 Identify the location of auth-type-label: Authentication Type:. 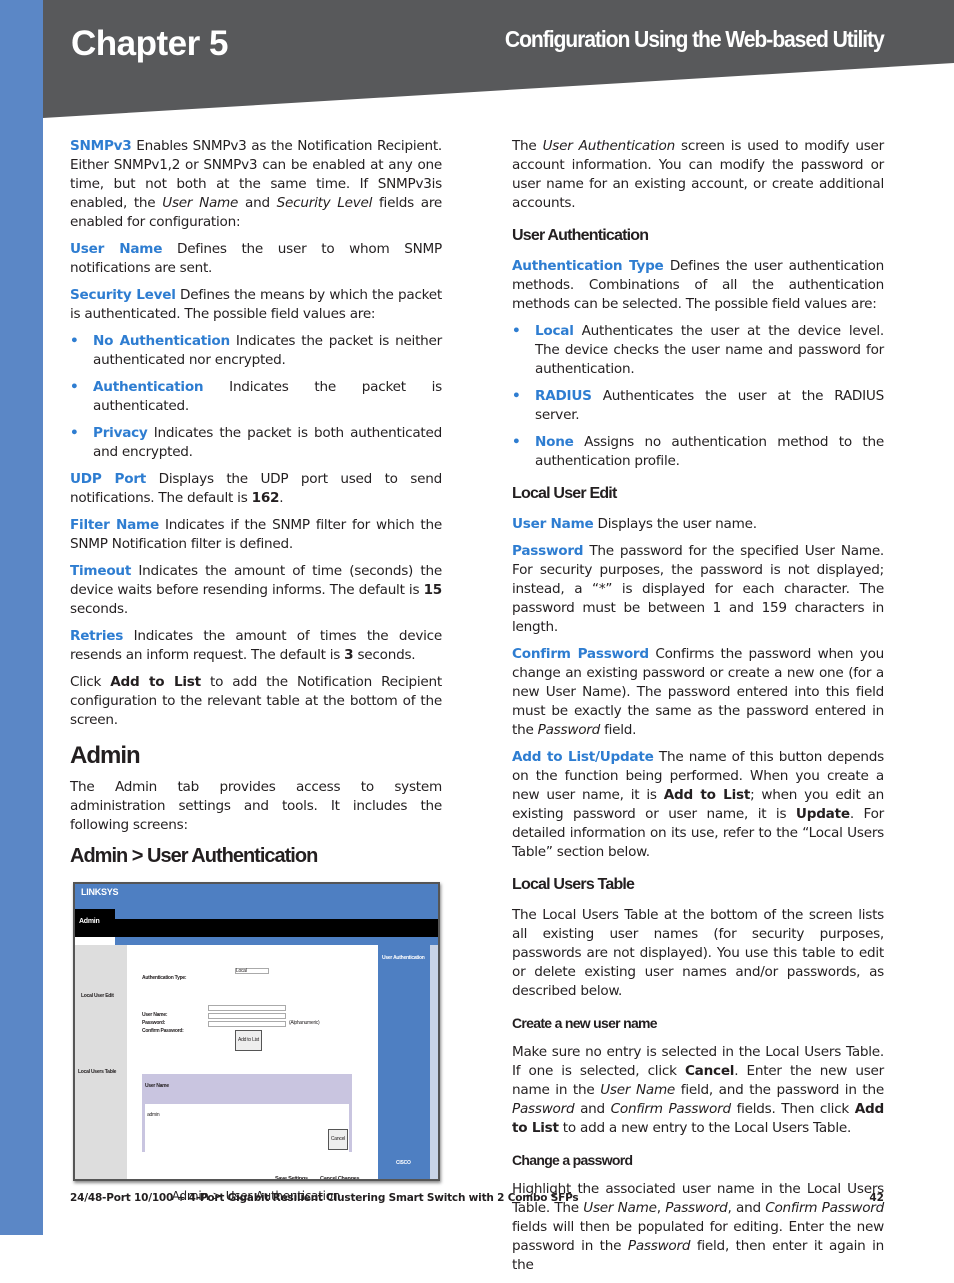
(164, 978).